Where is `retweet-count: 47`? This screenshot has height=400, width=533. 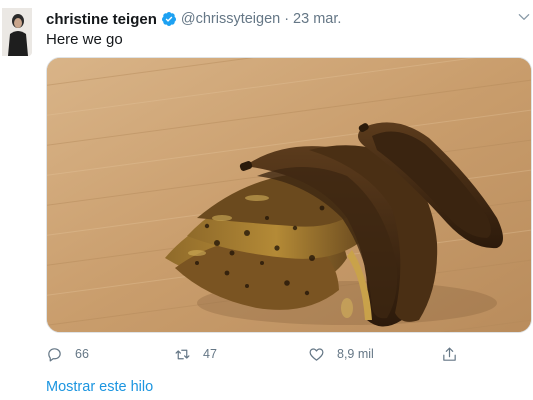
retweet-count: 47 is located at coordinates (210, 354).